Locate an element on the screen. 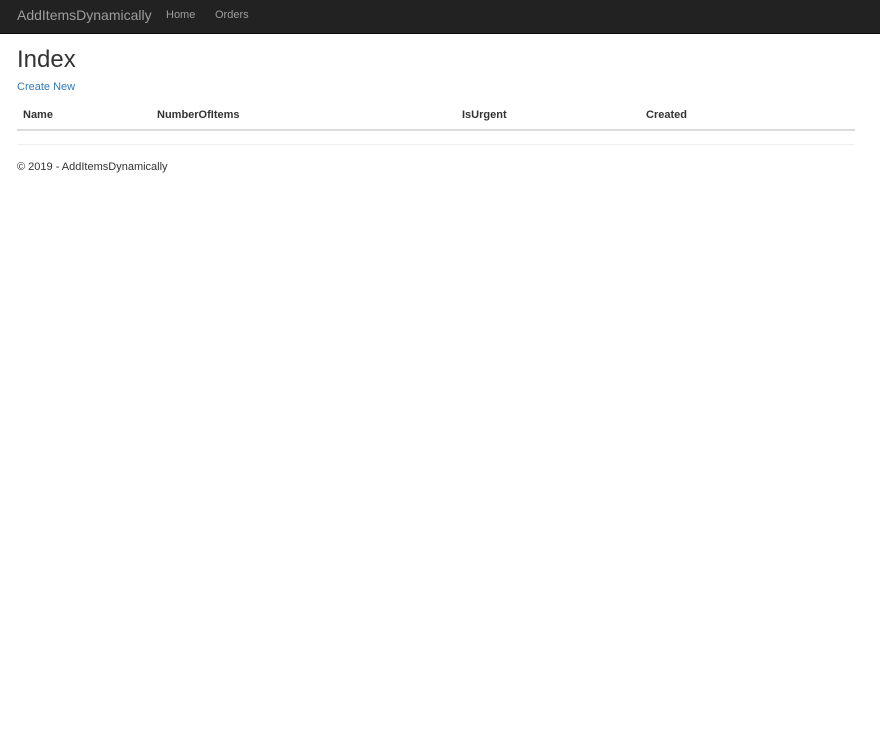  table-header-row: Name NumberOfItems IsUrgent Created is located at coordinates (436, 117).